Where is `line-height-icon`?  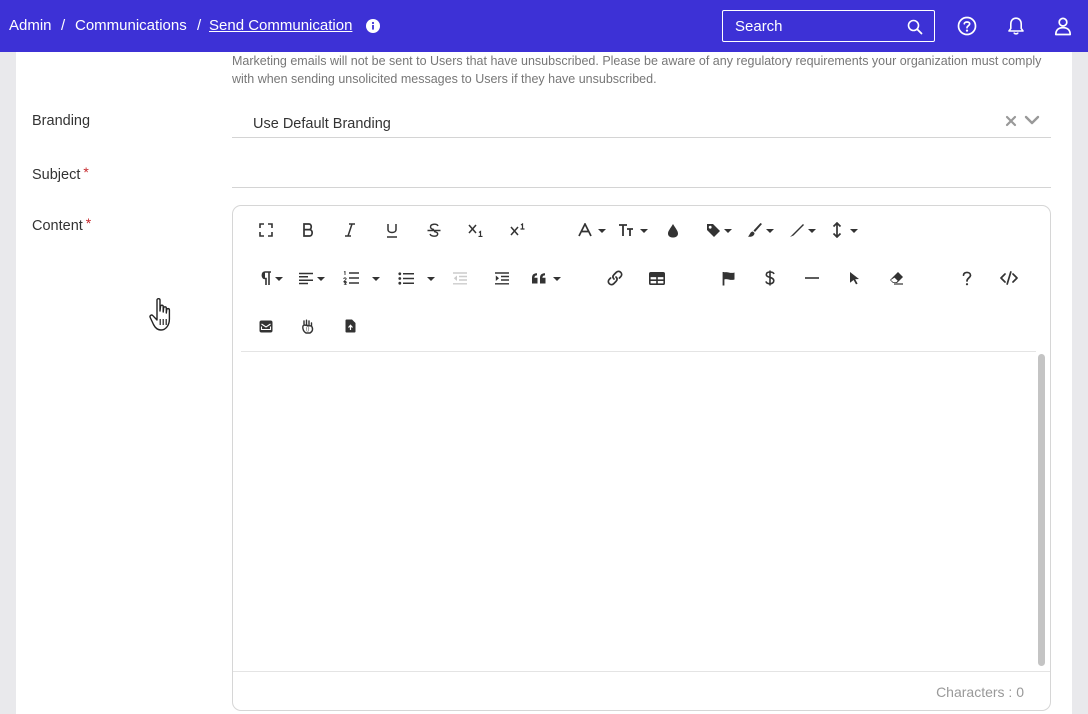
line-height-icon is located at coordinates (837, 230).